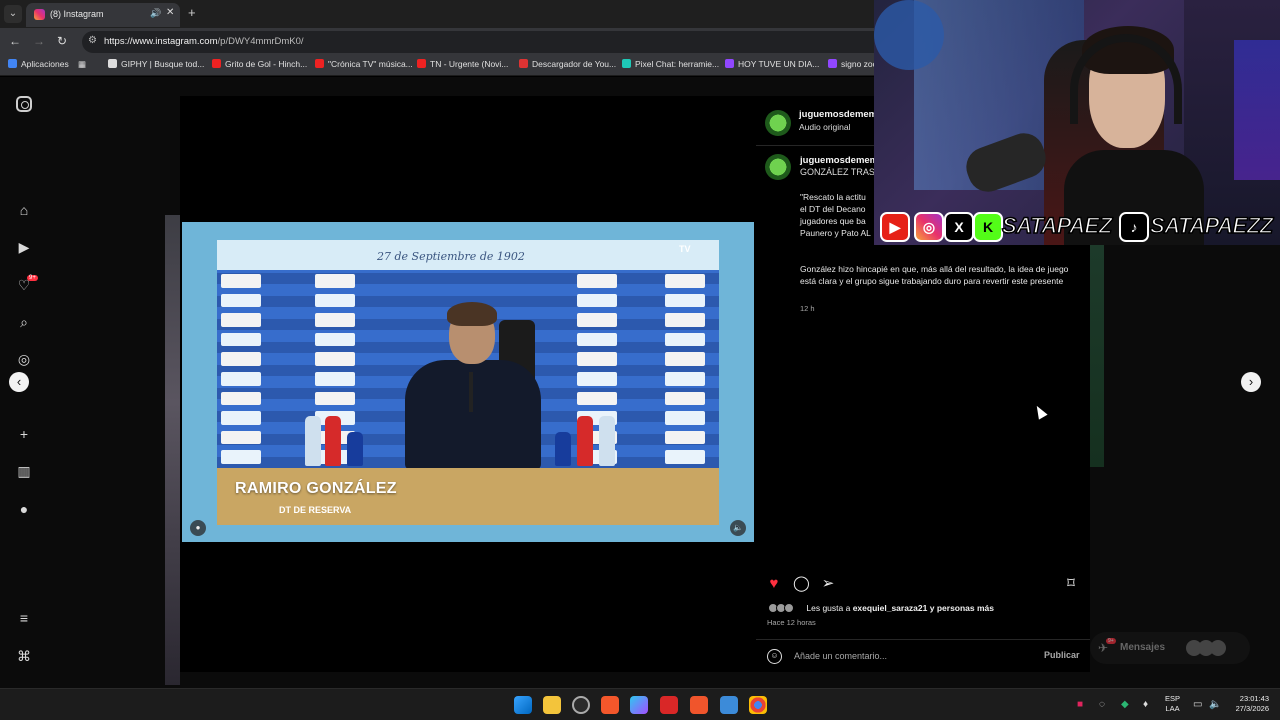 The height and width of the screenshot is (720, 1280). What do you see at coordinates (828, 584) in the screenshot?
I see `share-icon: ➢` at bounding box center [828, 584].